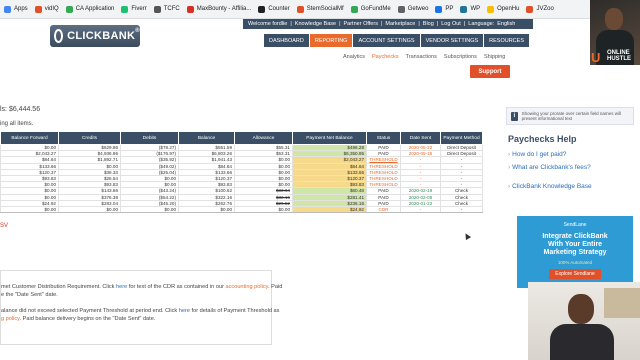  I want to click on ad-title-line: Marketing Strategy, so click(575, 252).